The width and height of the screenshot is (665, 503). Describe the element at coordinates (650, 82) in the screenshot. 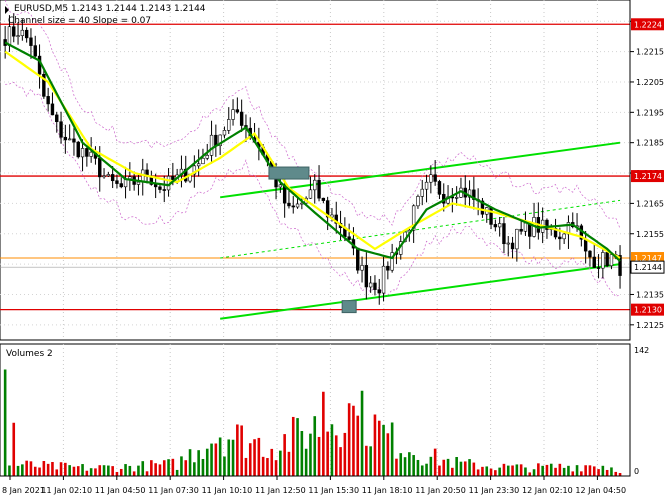

I see `price-tick-label: 1.2205` at that location.